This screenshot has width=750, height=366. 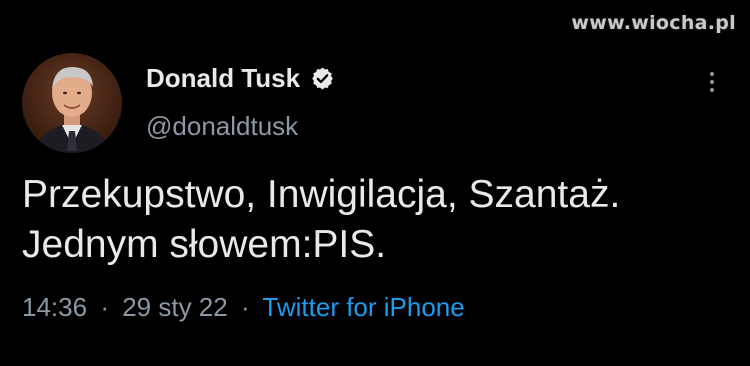 I want to click on author-handle: @donaldtusk, so click(x=222, y=126).